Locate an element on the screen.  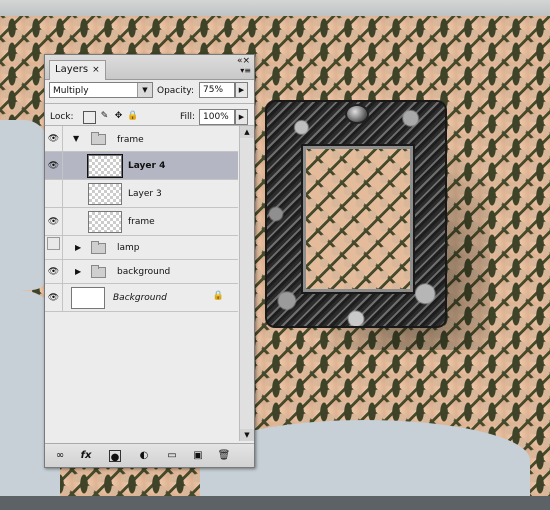
ornate-picture-frame is located at coordinates (356, 214).